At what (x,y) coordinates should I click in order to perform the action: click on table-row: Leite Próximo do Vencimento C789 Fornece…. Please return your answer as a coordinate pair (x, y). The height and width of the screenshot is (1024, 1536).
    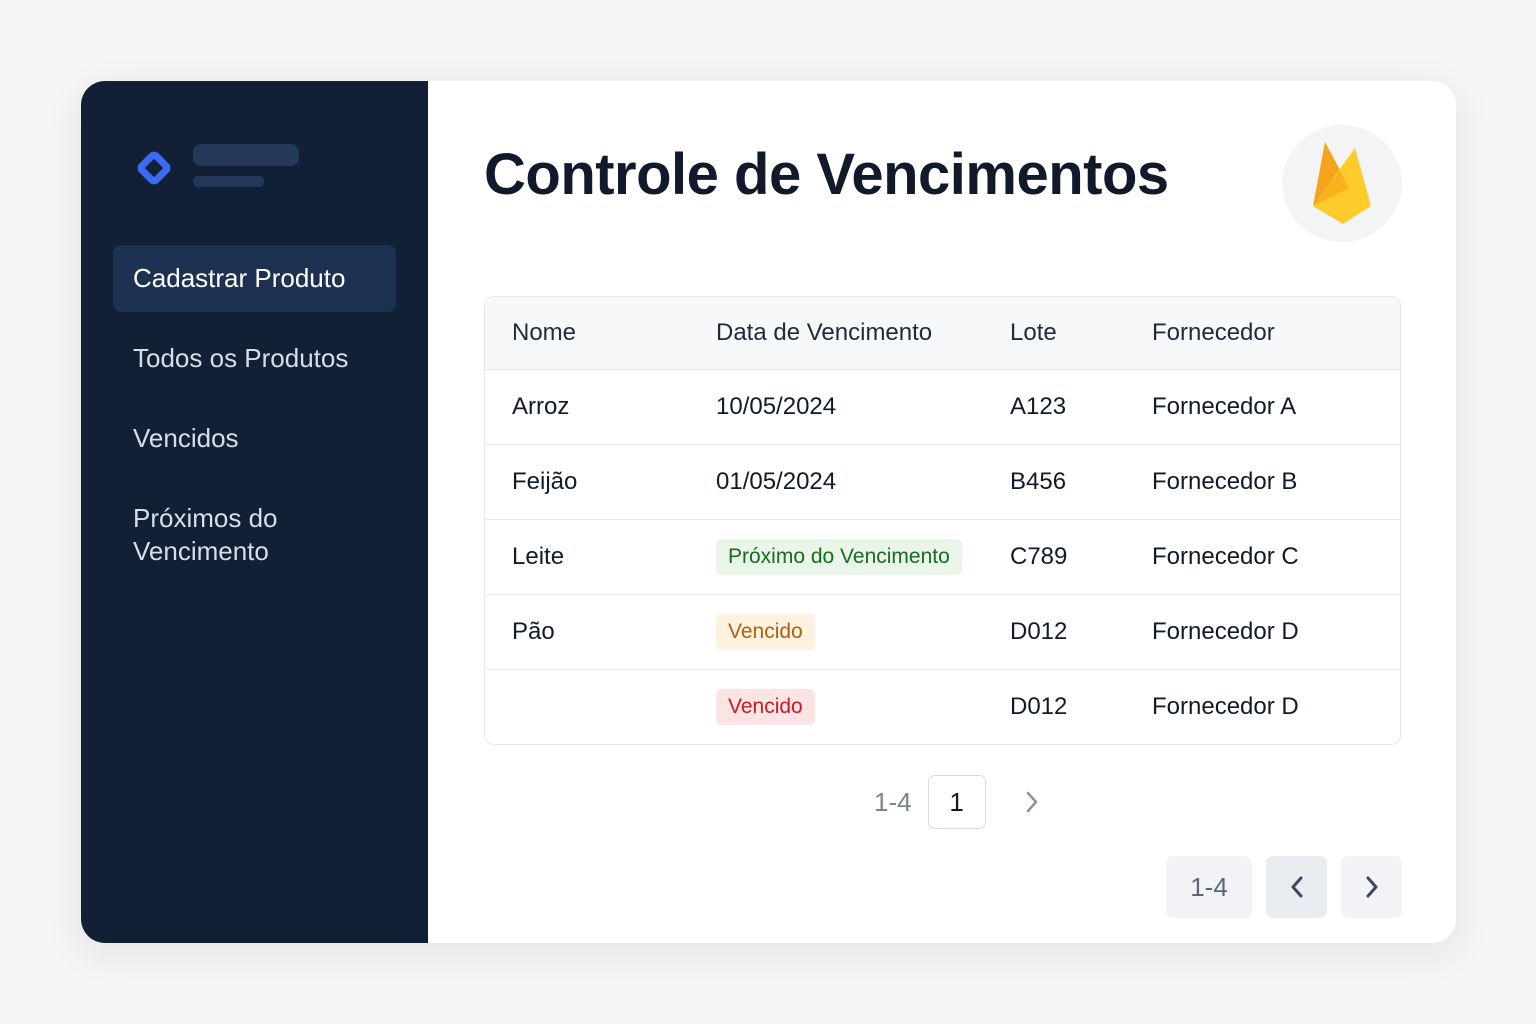
    Looking at the image, I should click on (942, 557).